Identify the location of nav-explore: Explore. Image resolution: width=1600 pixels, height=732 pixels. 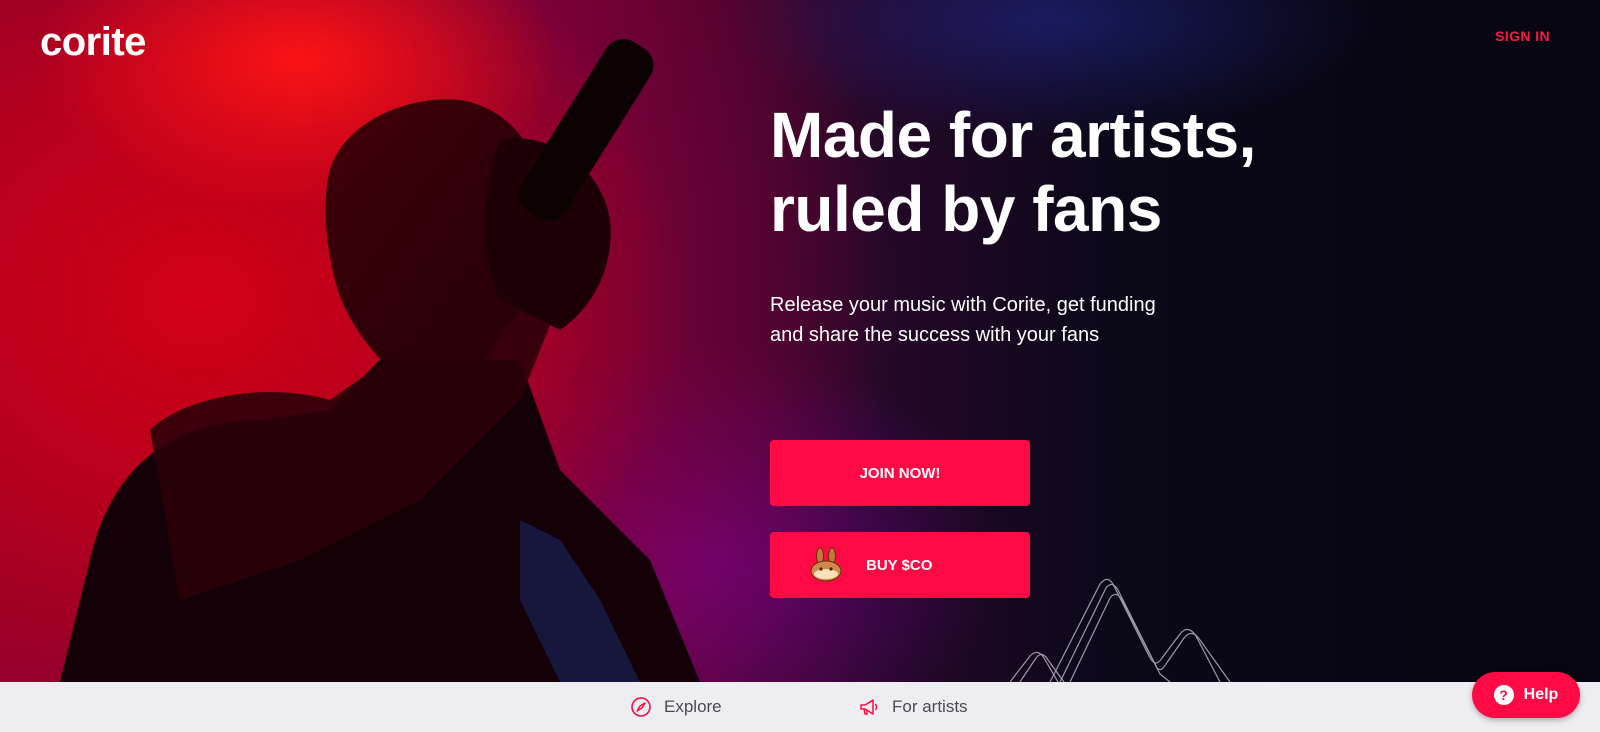
(676, 707).